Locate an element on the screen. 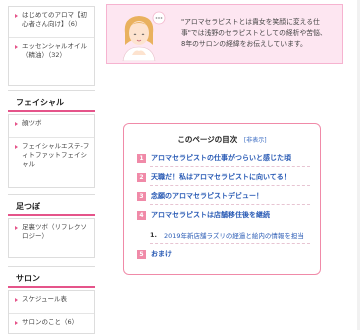 The image size is (360, 336). sidebar-item-schedule: スケジュール表 is located at coordinates (51, 302).